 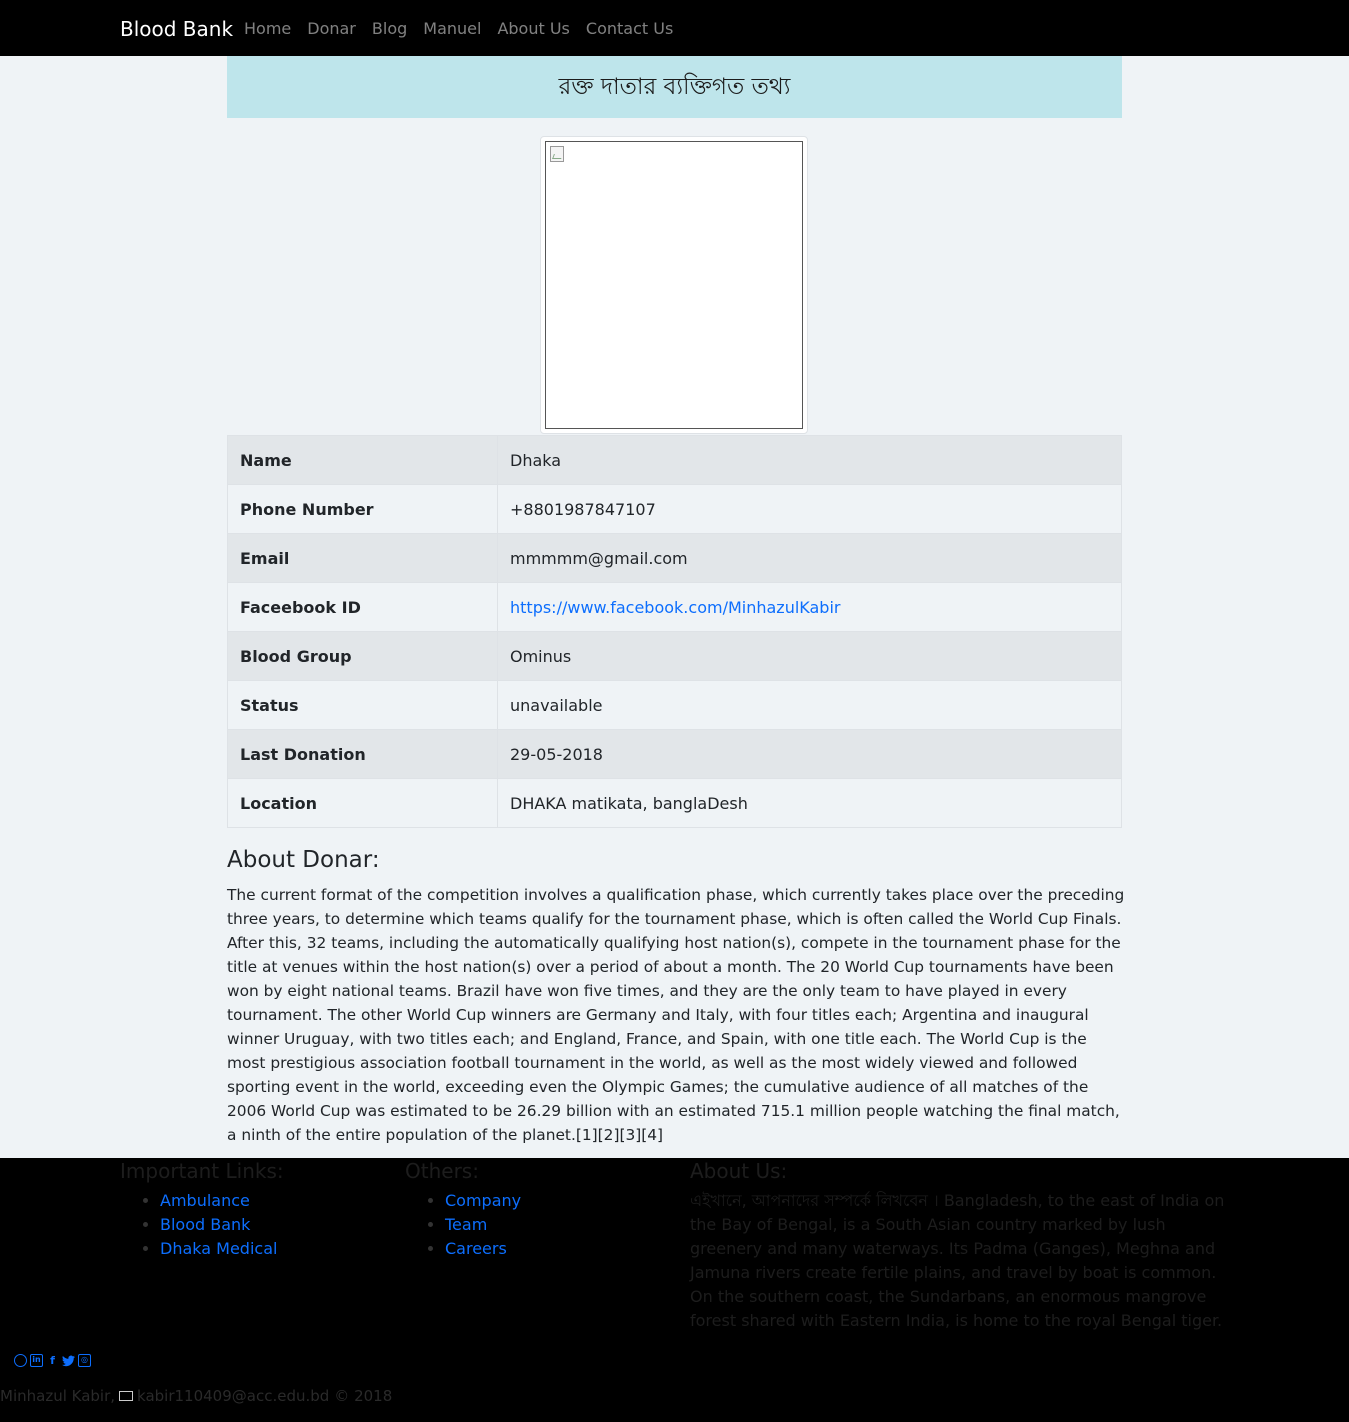 I want to click on nav-link-donar: Donar, so click(x=331, y=29).